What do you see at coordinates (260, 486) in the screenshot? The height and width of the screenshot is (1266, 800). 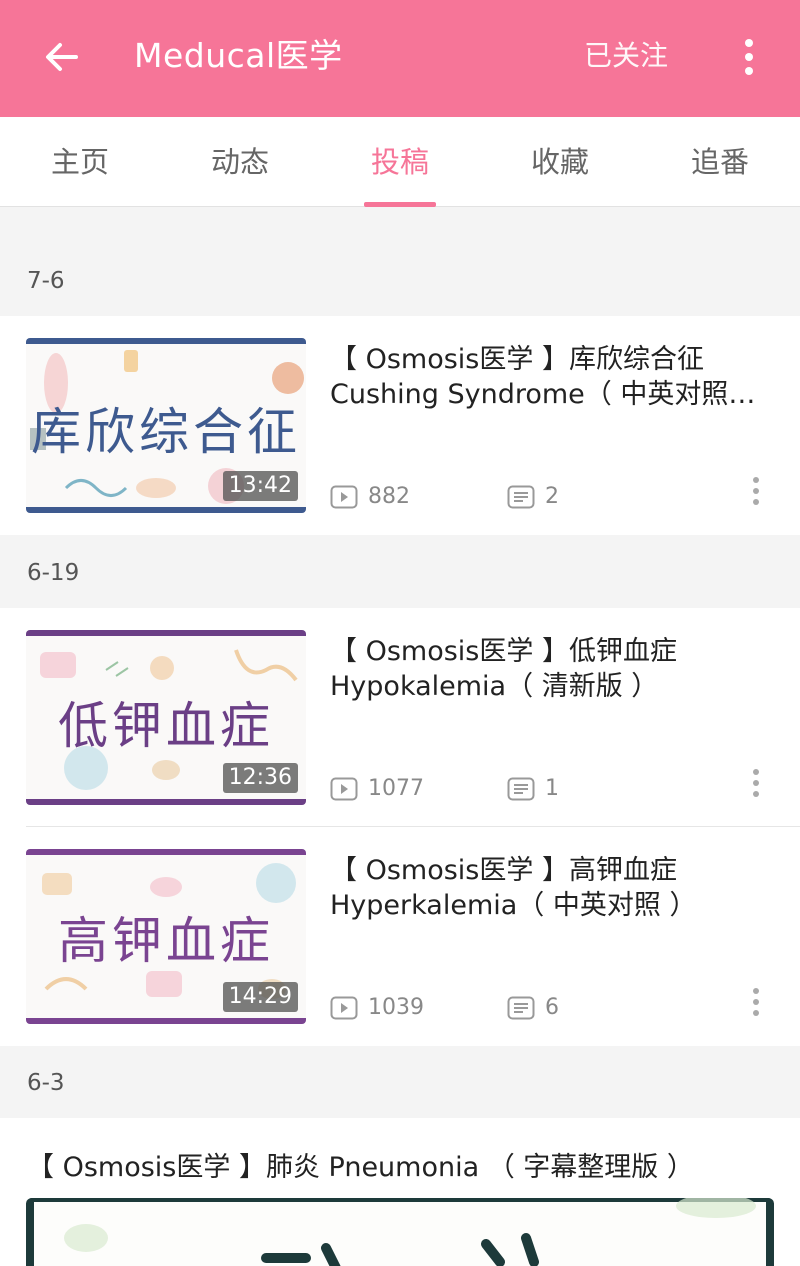 I see `video-duration: 13:42` at bounding box center [260, 486].